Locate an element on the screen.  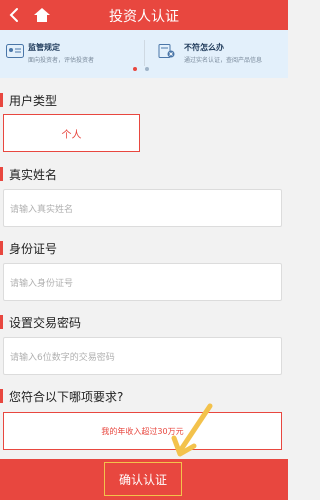
id-number-heading: 身份证号 is located at coordinates (28, 248).